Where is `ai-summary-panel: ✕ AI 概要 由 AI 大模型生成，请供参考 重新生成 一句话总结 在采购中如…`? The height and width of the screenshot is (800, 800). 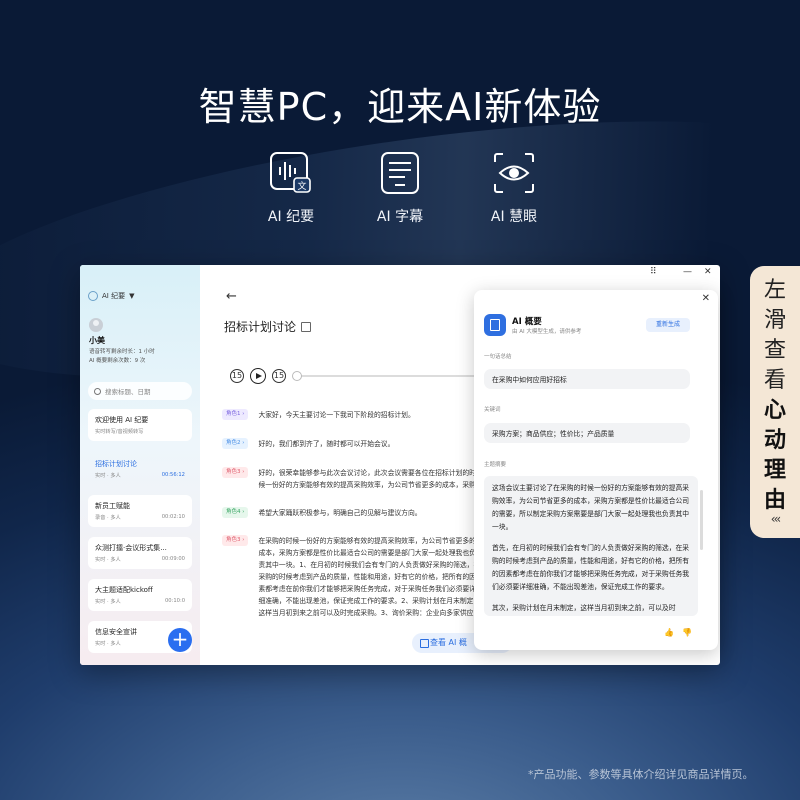 ai-summary-panel: ✕ AI 概要 由 AI 大模型生成，请供参考 重新生成 一句话总结 在采购中如… is located at coordinates (596, 470).